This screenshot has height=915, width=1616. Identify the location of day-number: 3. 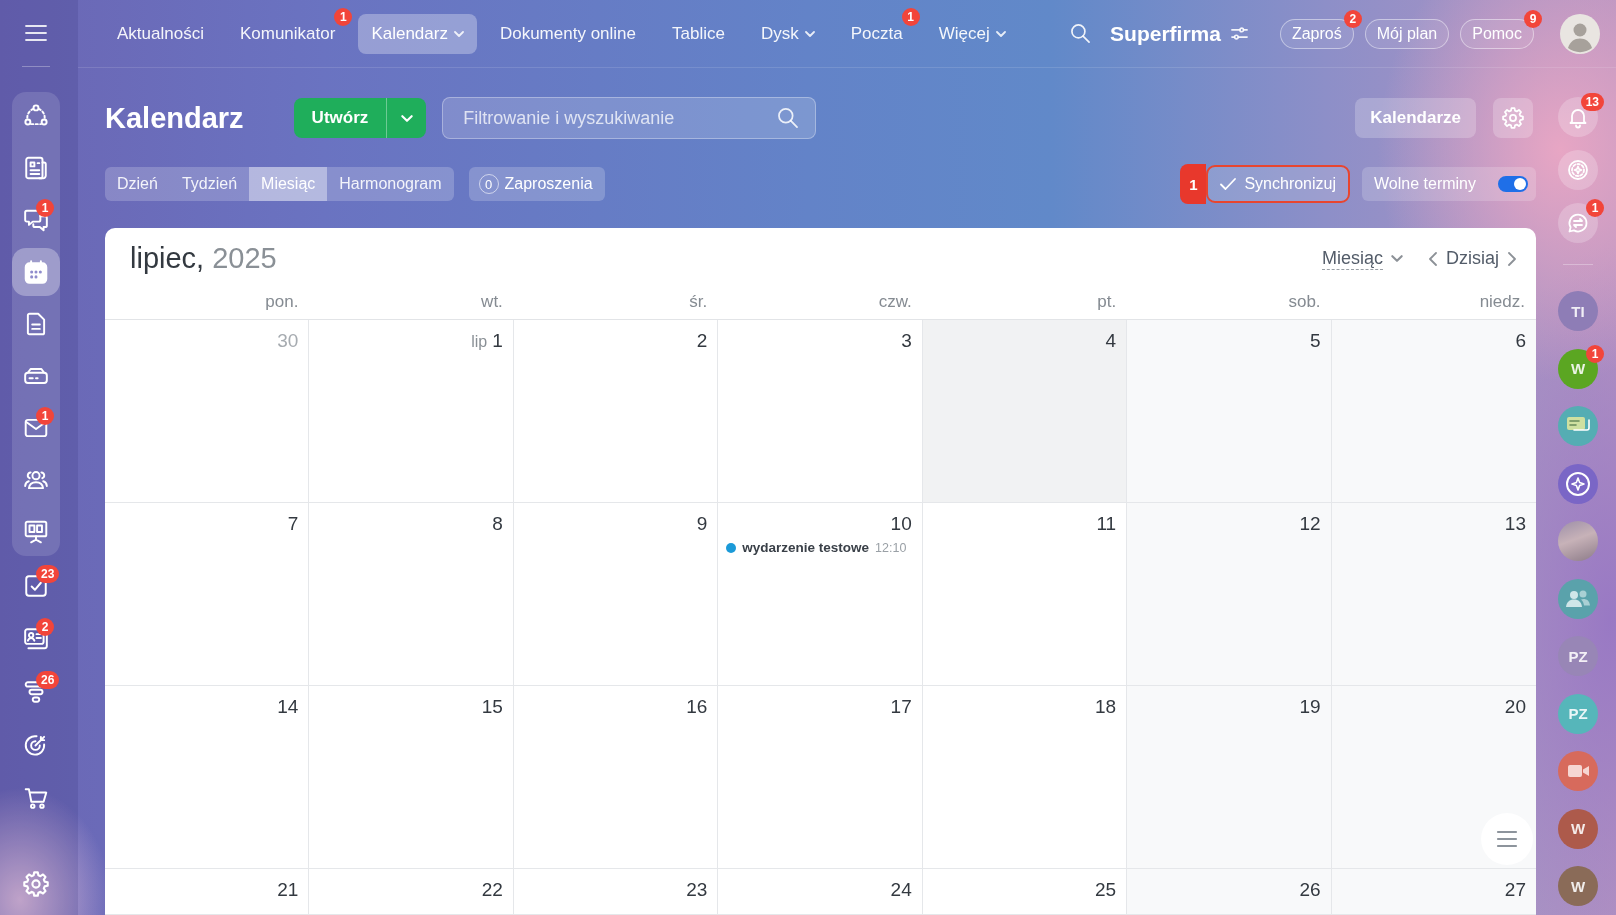
(906, 341).